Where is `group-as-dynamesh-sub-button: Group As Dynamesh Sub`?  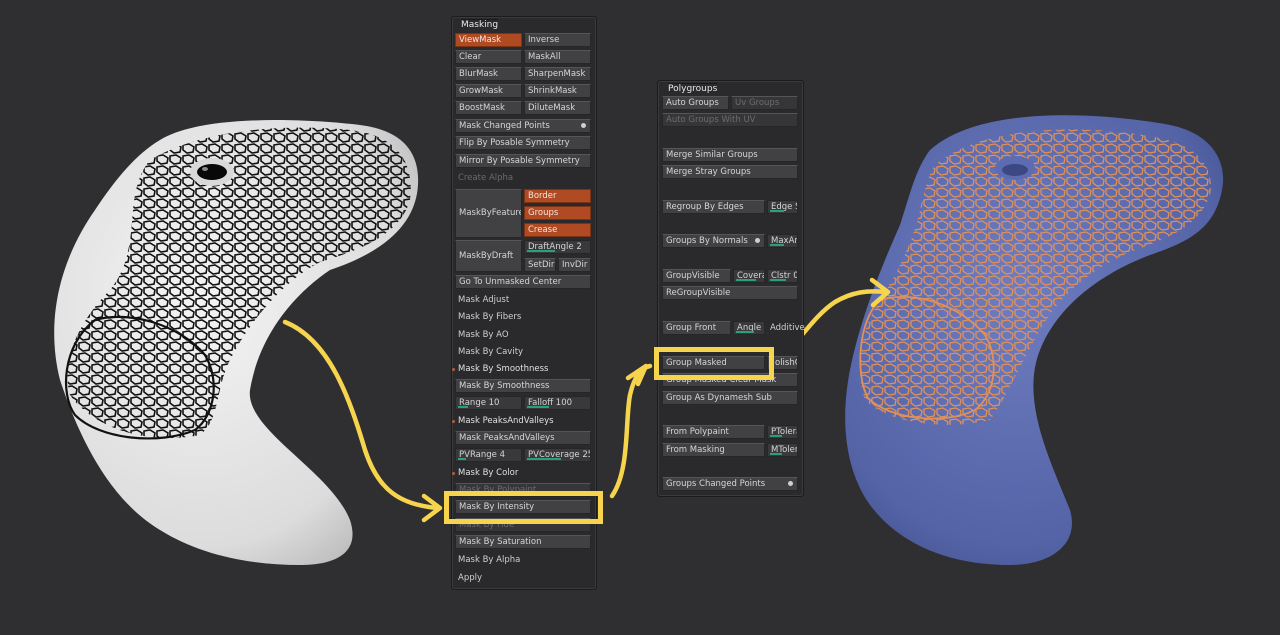 group-as-dynamesh-sub-button: Group As Dynamesh Sub is located at coordinates (730, 398).